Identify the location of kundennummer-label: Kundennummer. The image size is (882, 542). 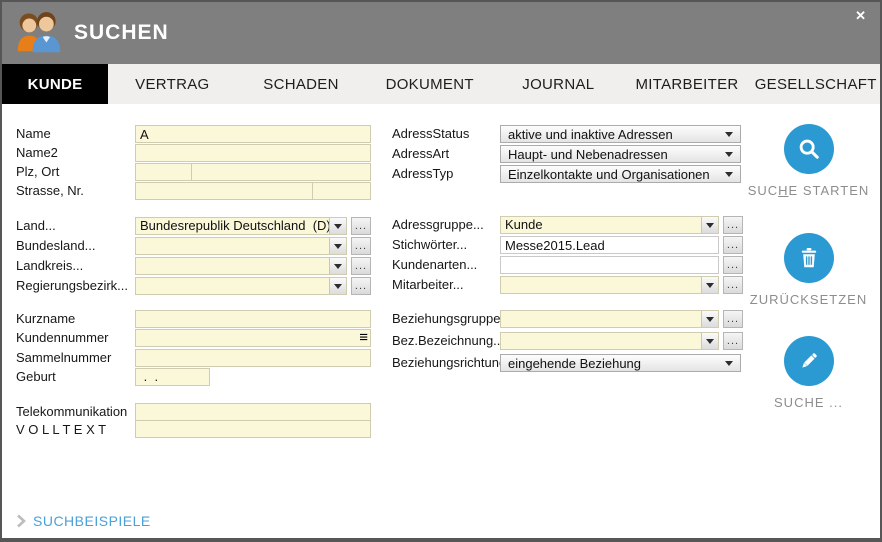
(62, 337).